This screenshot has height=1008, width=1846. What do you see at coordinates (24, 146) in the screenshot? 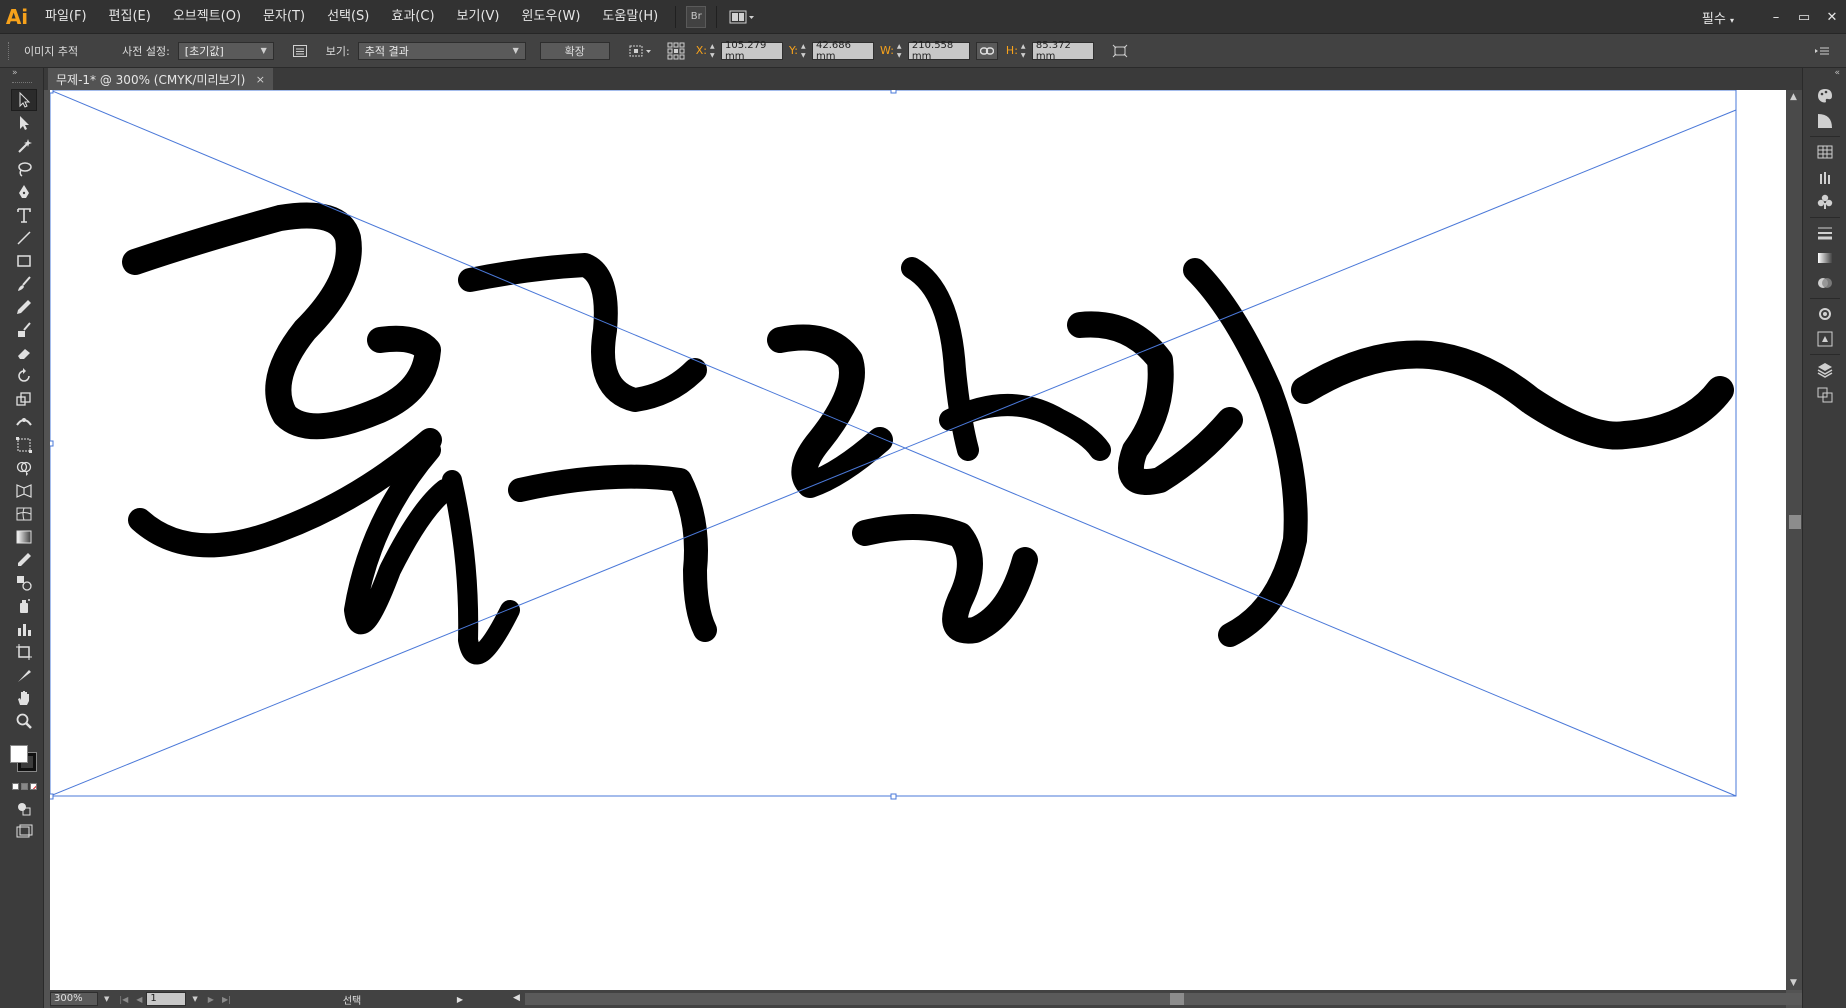
I see `magic-wand-tool` at bounding box center [24, 146].